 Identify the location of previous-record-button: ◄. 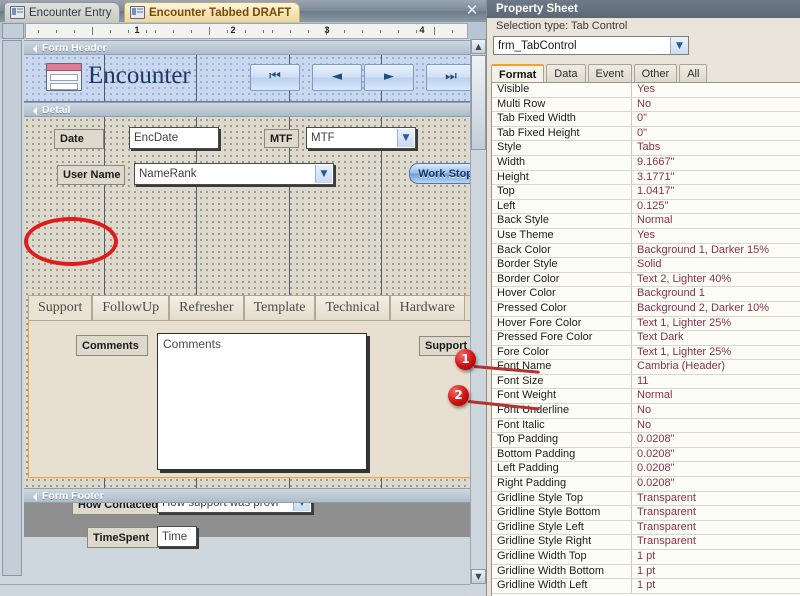
(337, 77).